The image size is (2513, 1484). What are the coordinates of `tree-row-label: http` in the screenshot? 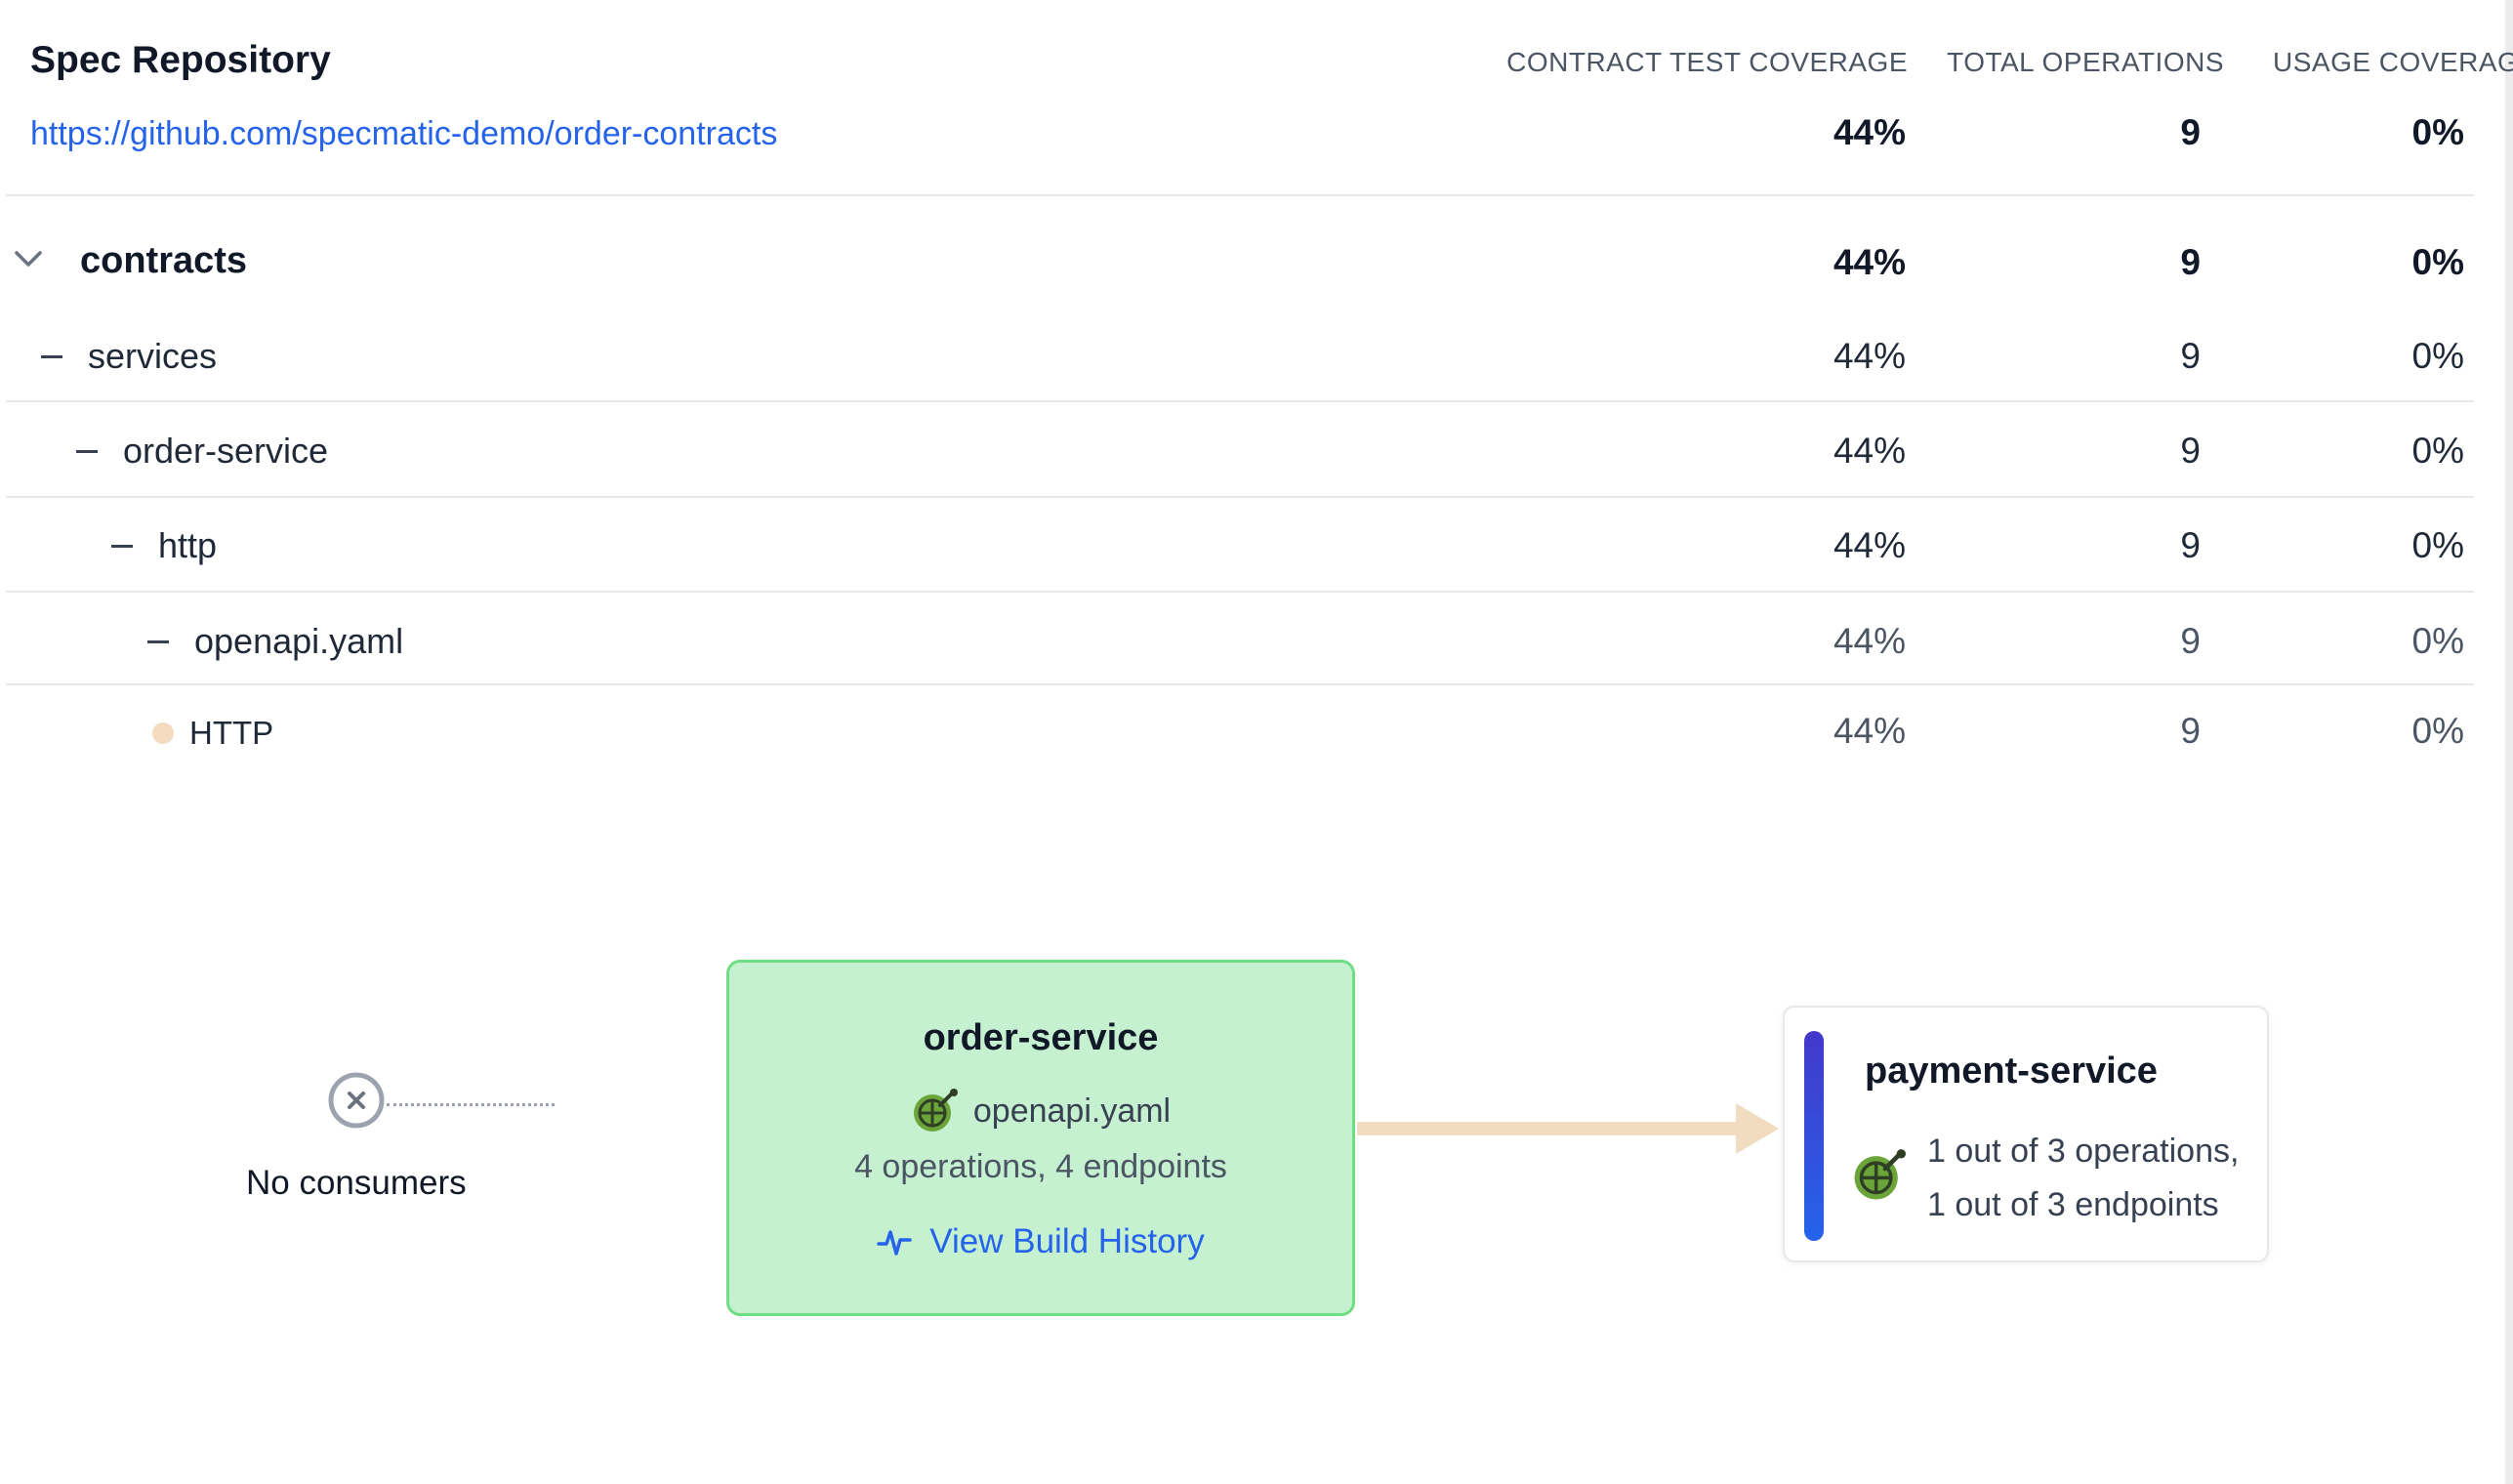 It's located at (188, 545).